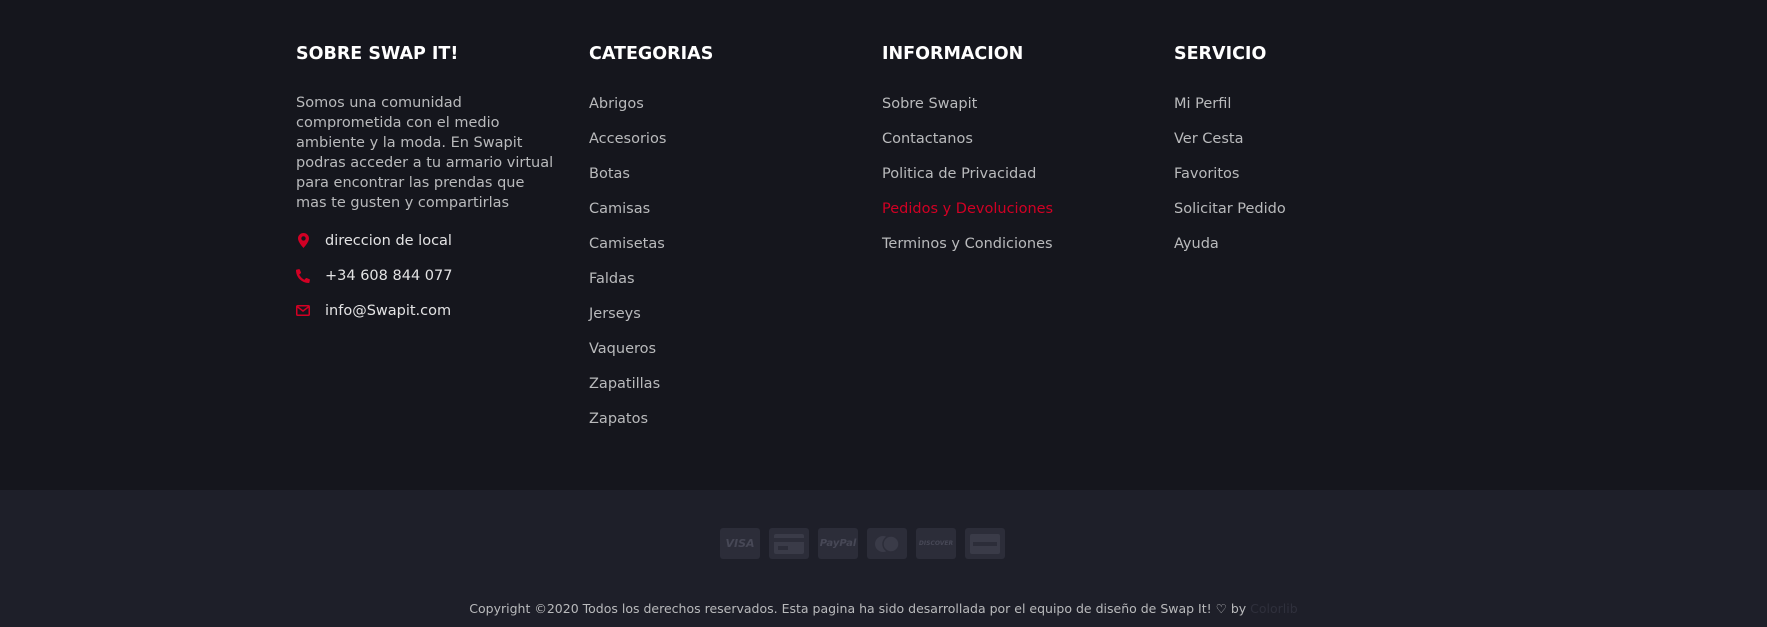  What do you see at coordinates (985, 543) in the screenshot?
I see `amex-icon` at bounding box center [985, 543].